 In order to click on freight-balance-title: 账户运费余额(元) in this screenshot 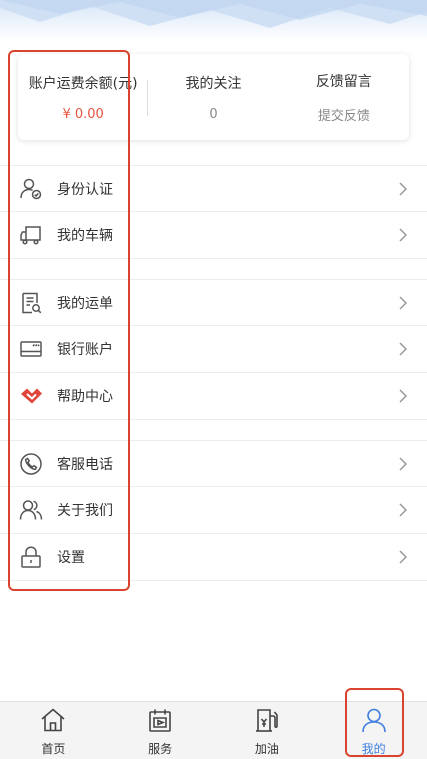, I will do `click(83, 83)`.